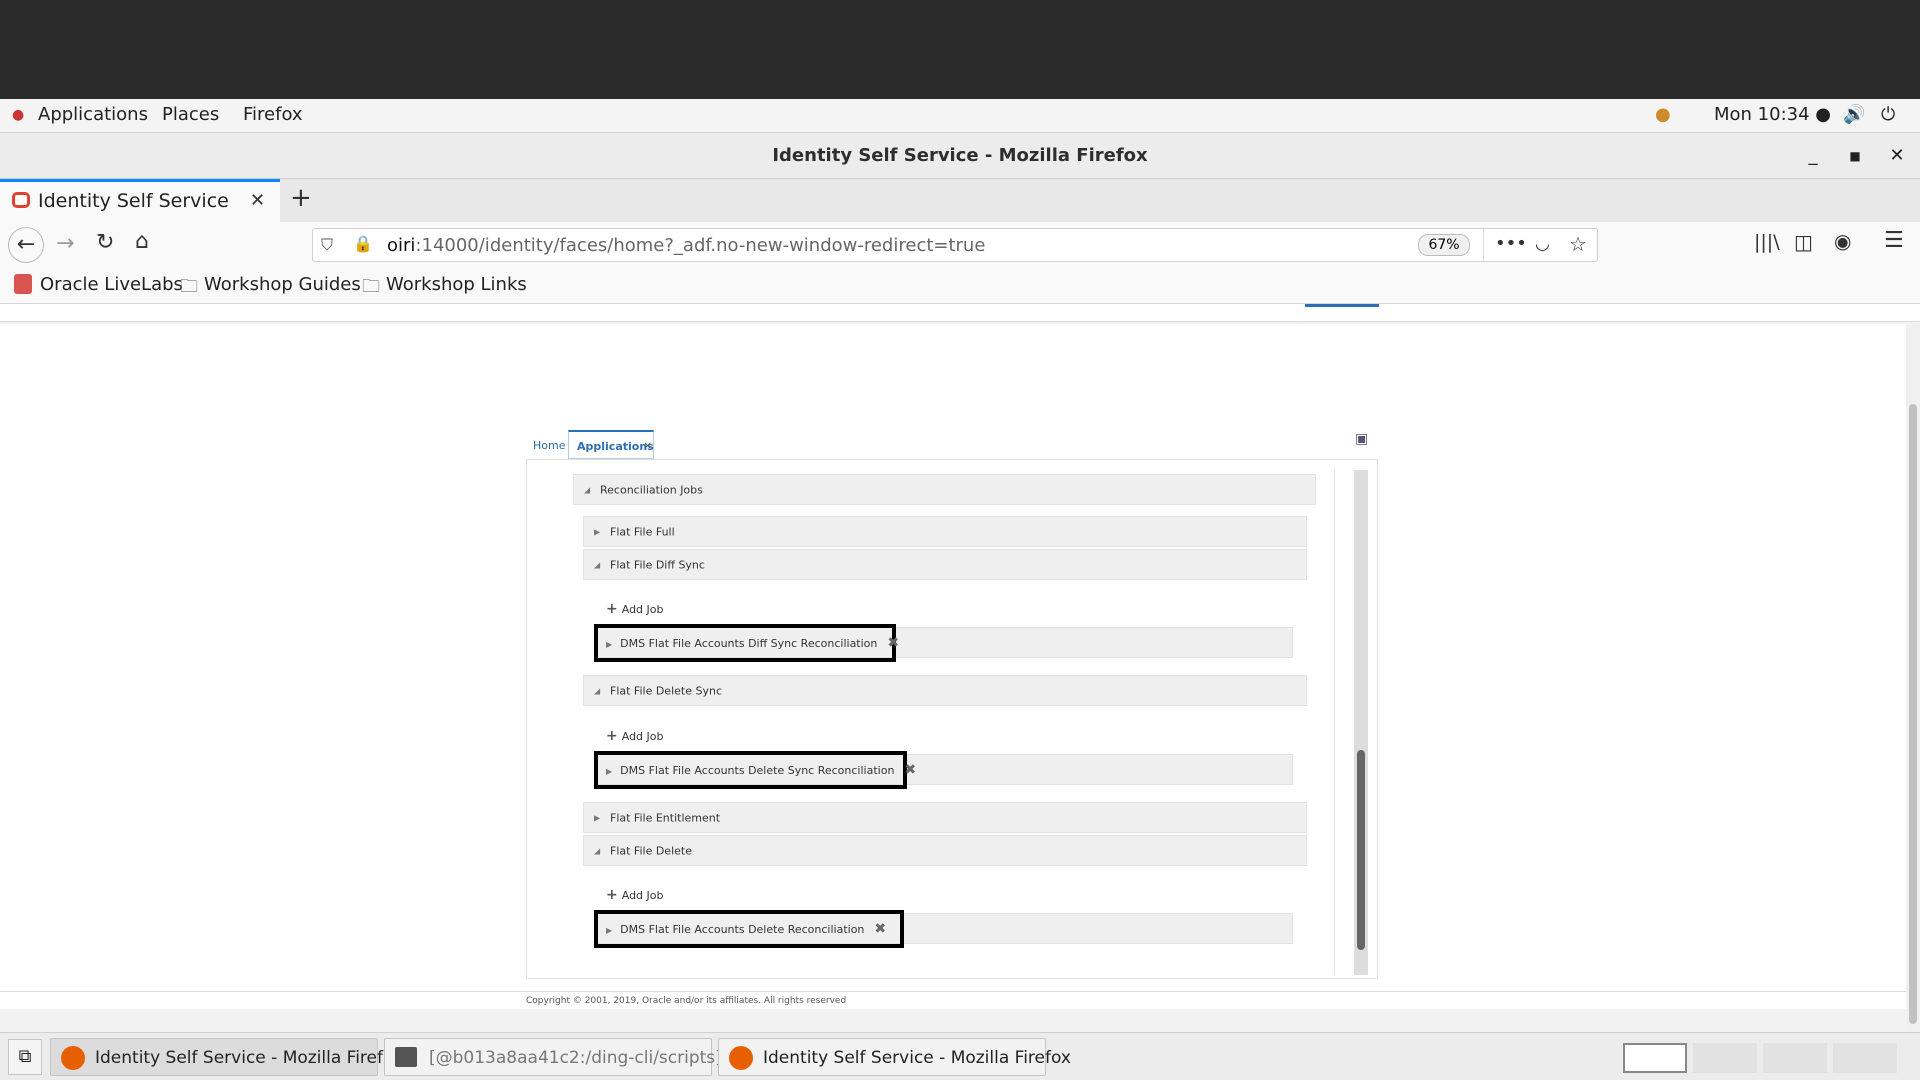 The width and height of the screenshot is (1920, 1080). What do you see at coordinates (945, 690) in the screenshot?
I see `group-flat-file-delete-sync: ◢ Flat File Delete Sync` at bounding box center [945, 690].